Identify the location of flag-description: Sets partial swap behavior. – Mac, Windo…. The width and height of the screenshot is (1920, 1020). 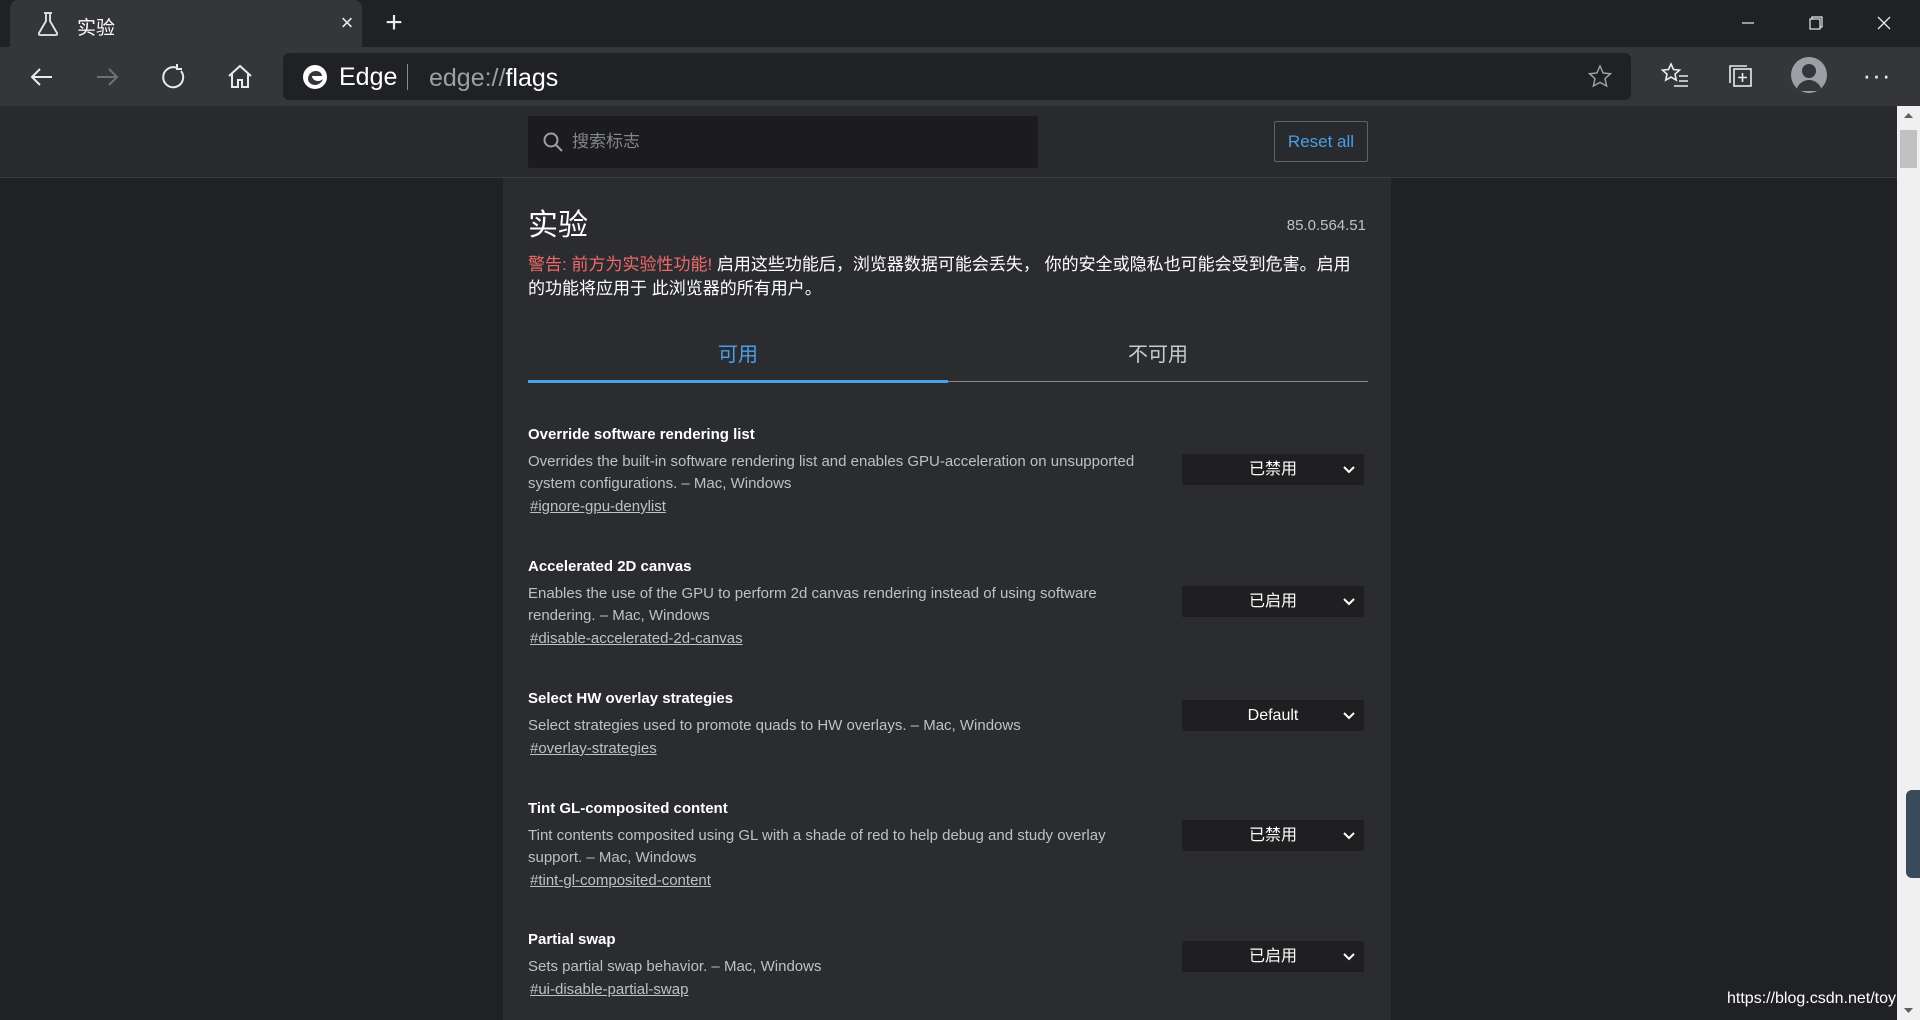
(675, 966).